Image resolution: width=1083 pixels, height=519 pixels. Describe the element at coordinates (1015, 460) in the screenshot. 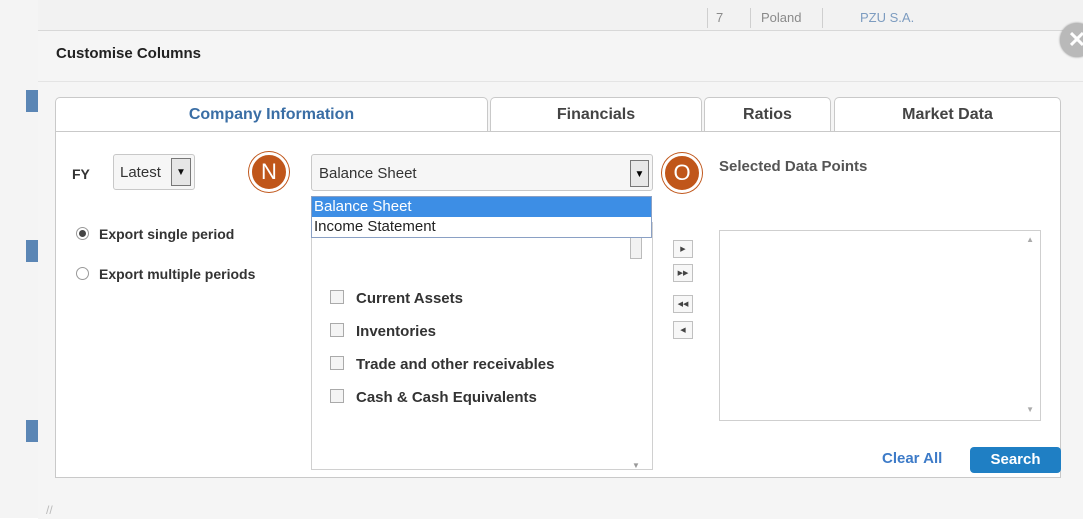

I see `search-button: Search` at that location.